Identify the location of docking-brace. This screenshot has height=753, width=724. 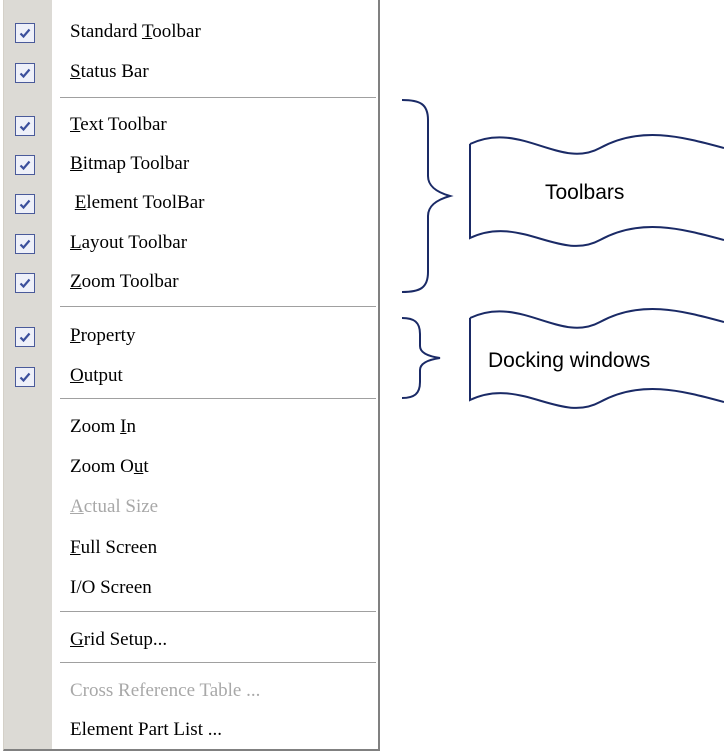
(421, 358).